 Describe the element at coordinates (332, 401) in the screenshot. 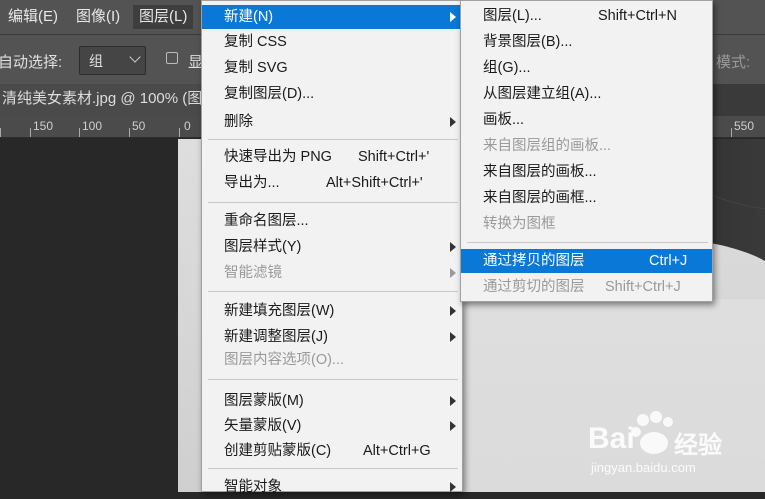

I see `menu-item-layer-mask: 图层蒙版(M)` at that location.